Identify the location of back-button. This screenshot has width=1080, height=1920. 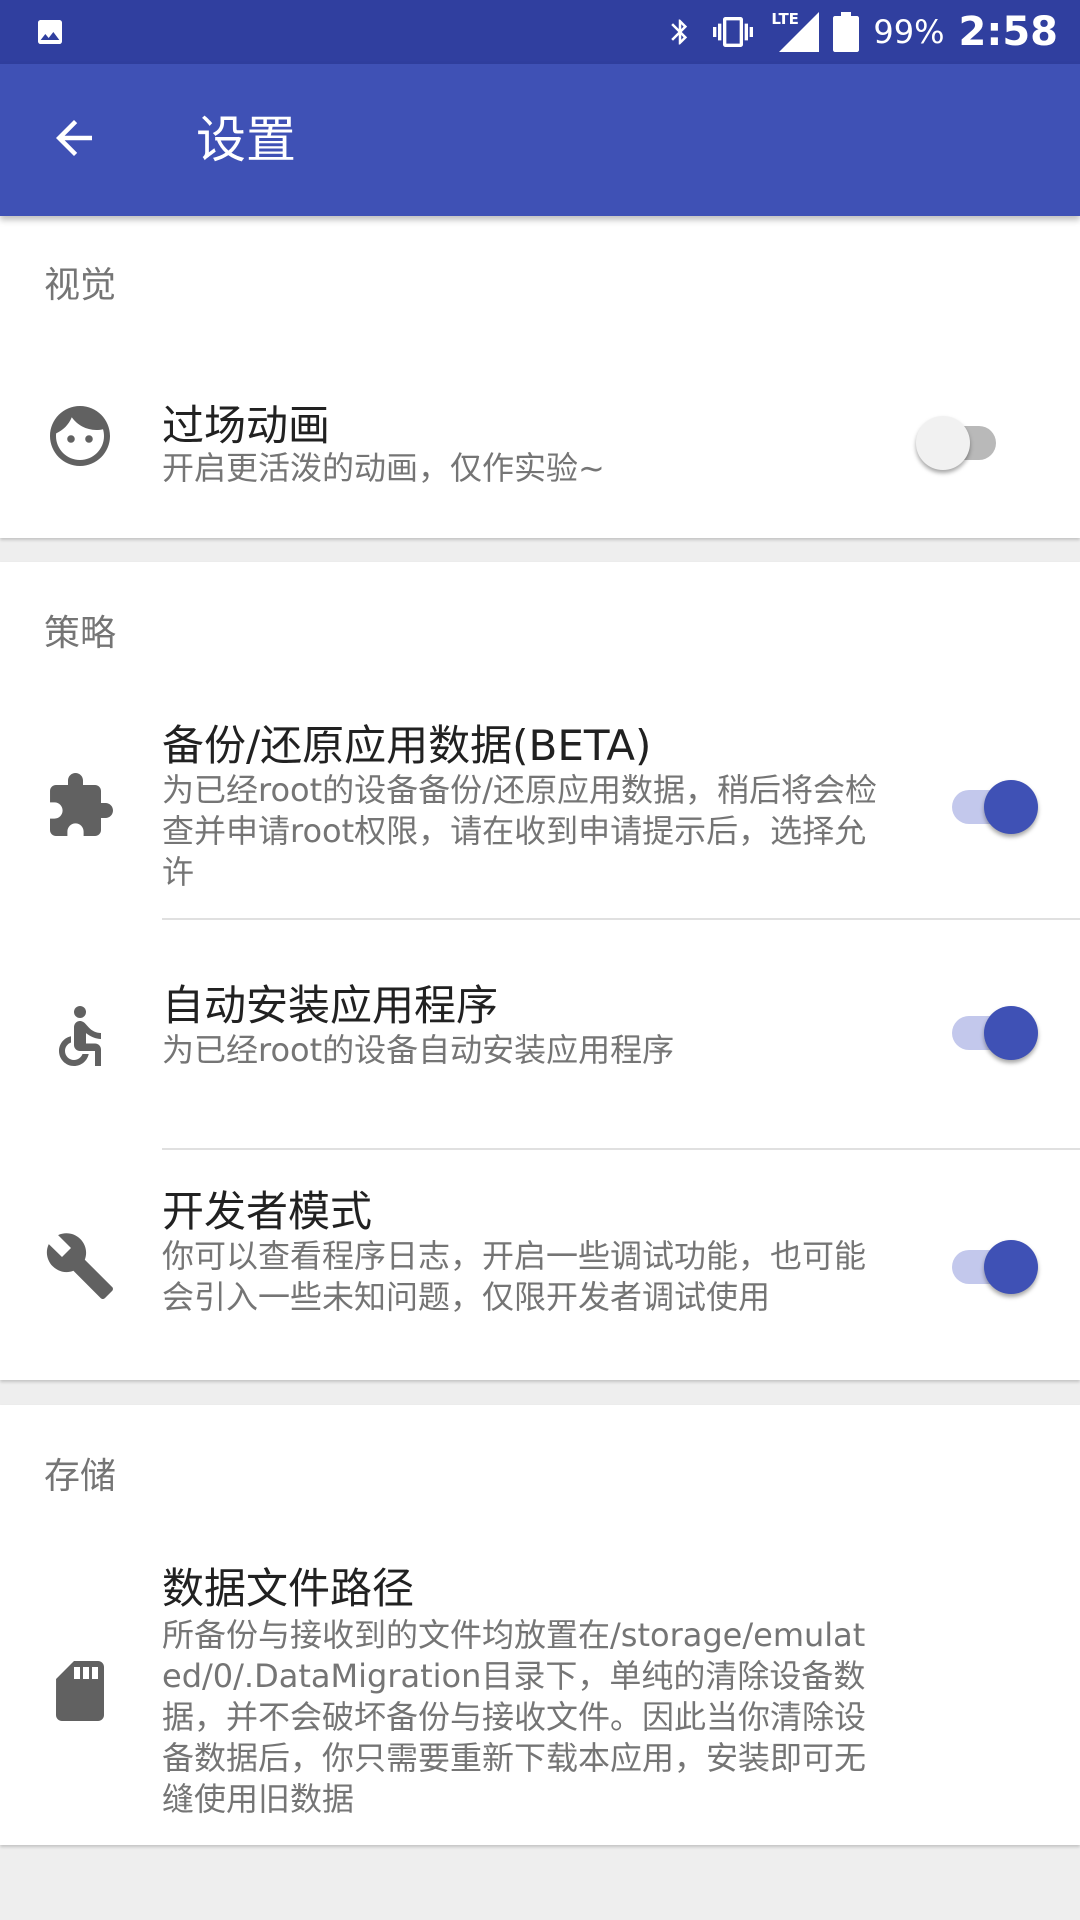
(74, 140).